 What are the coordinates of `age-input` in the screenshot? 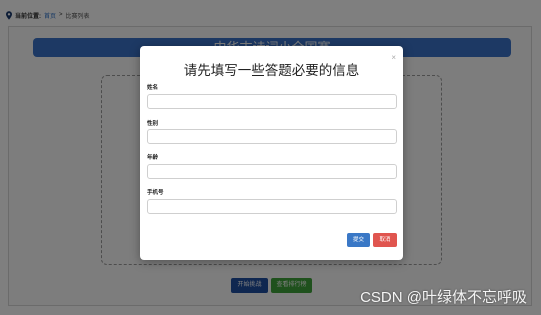 It's located at (272, 171).